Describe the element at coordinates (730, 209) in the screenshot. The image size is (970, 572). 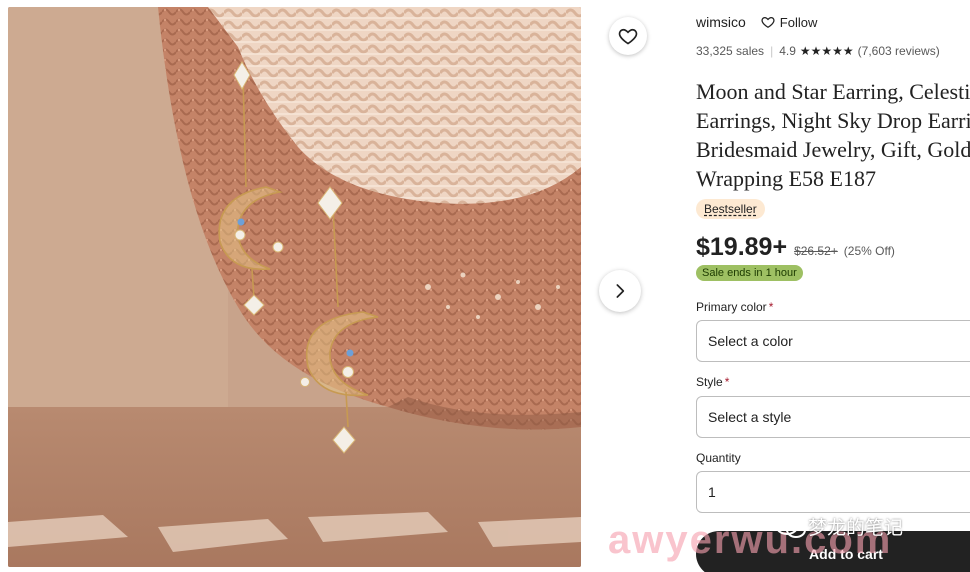
I see `bestseller-badge: Bestseller` at that location.